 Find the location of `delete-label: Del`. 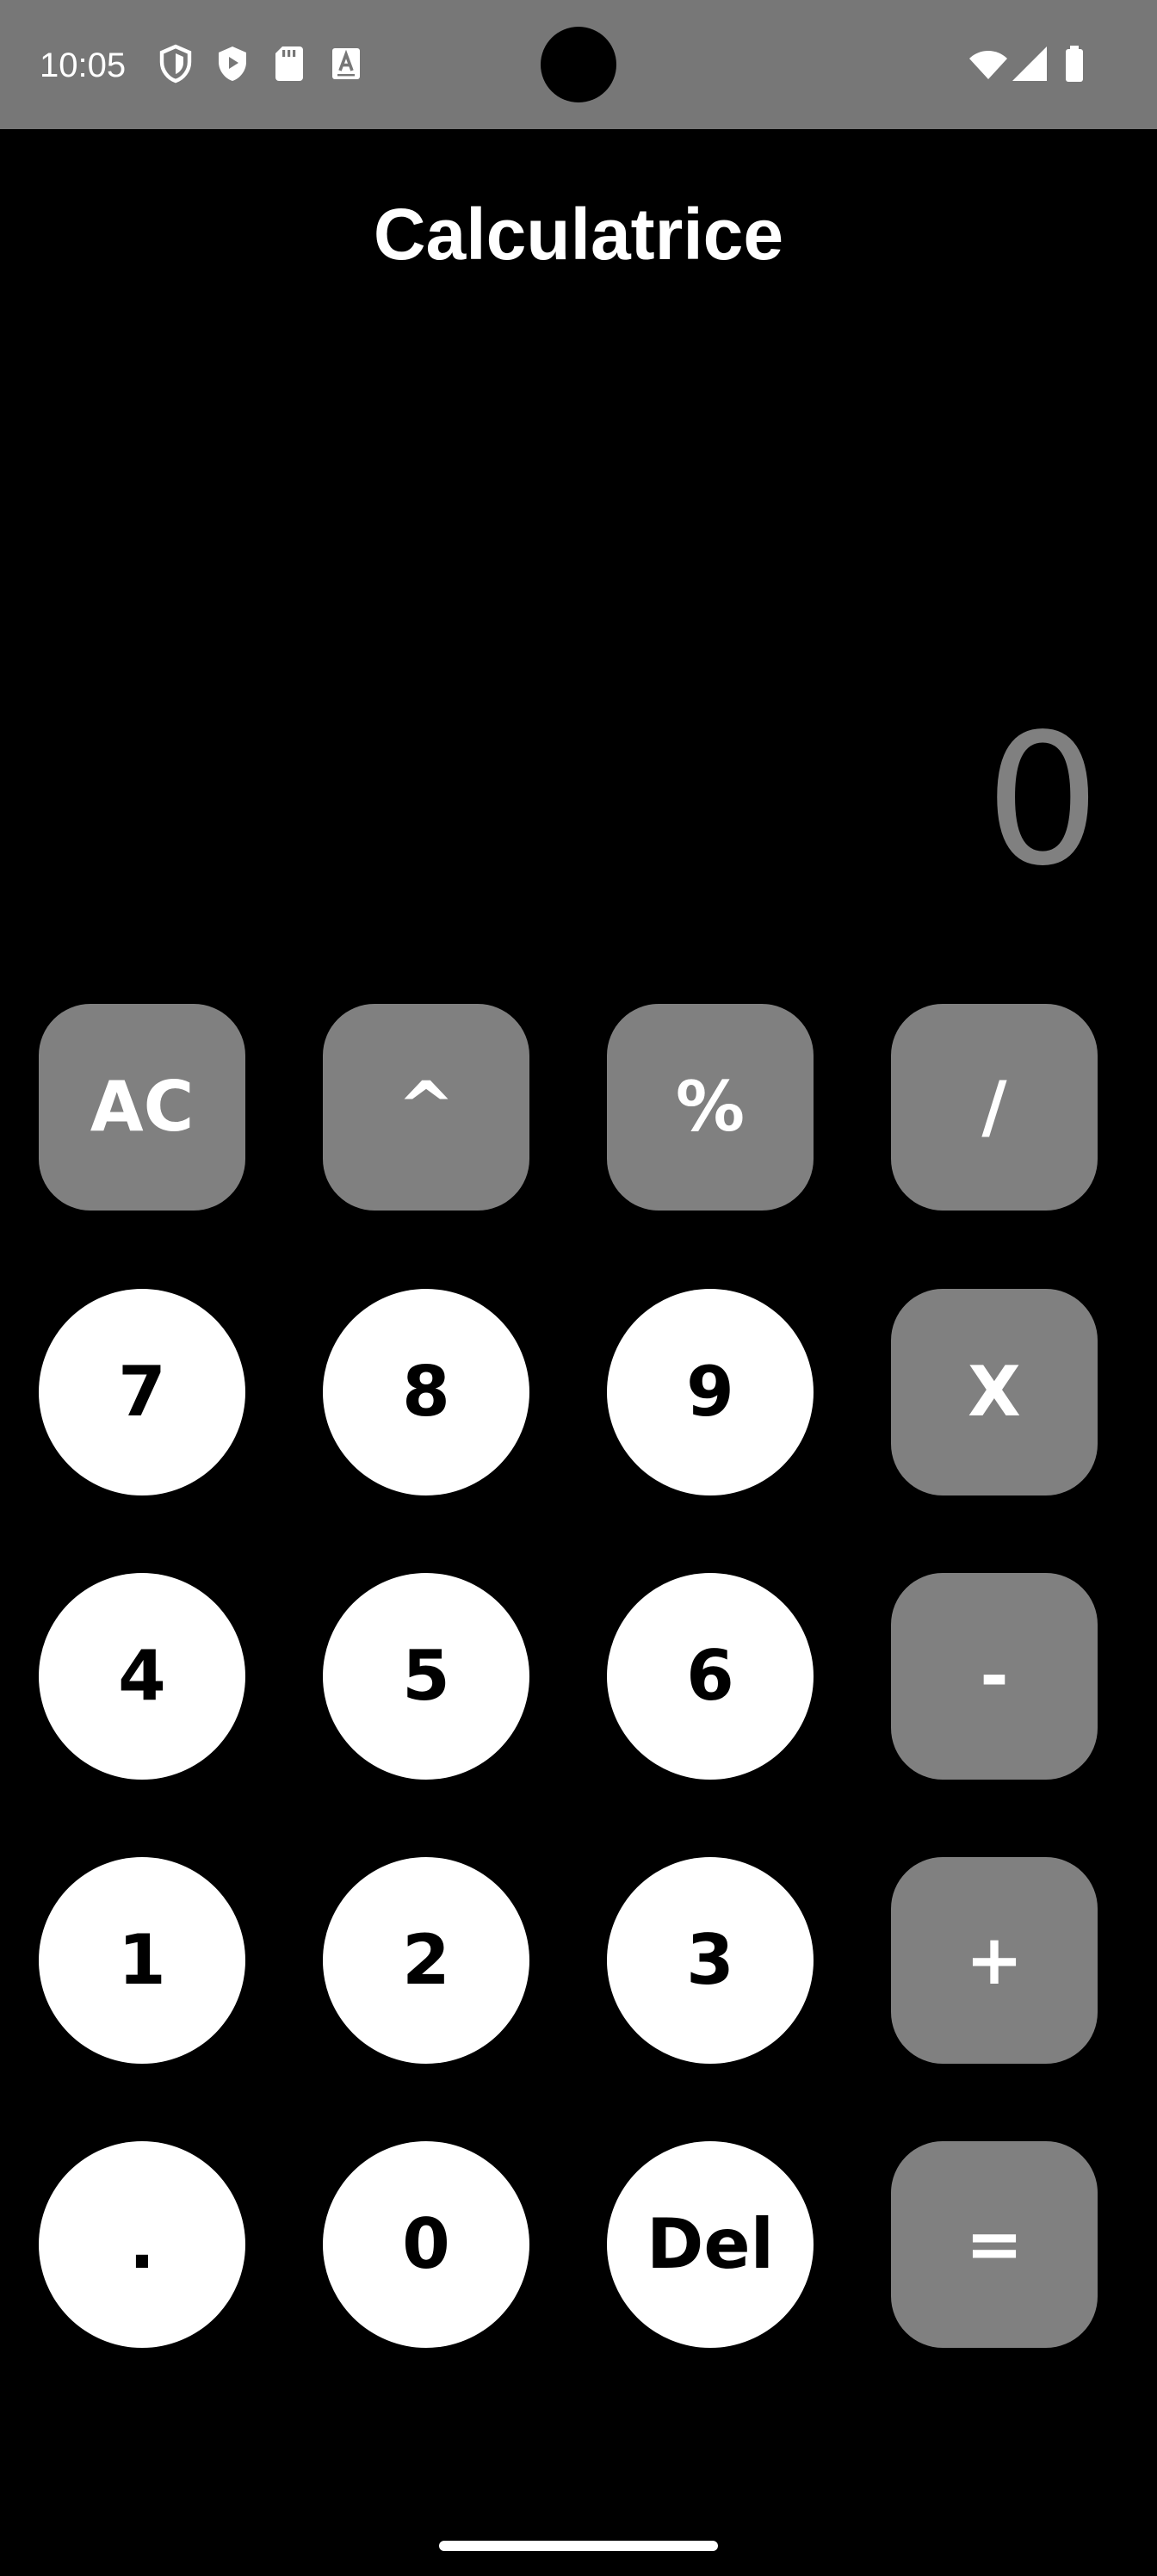

delete-label: Del is located at coordinates (711, 2244).